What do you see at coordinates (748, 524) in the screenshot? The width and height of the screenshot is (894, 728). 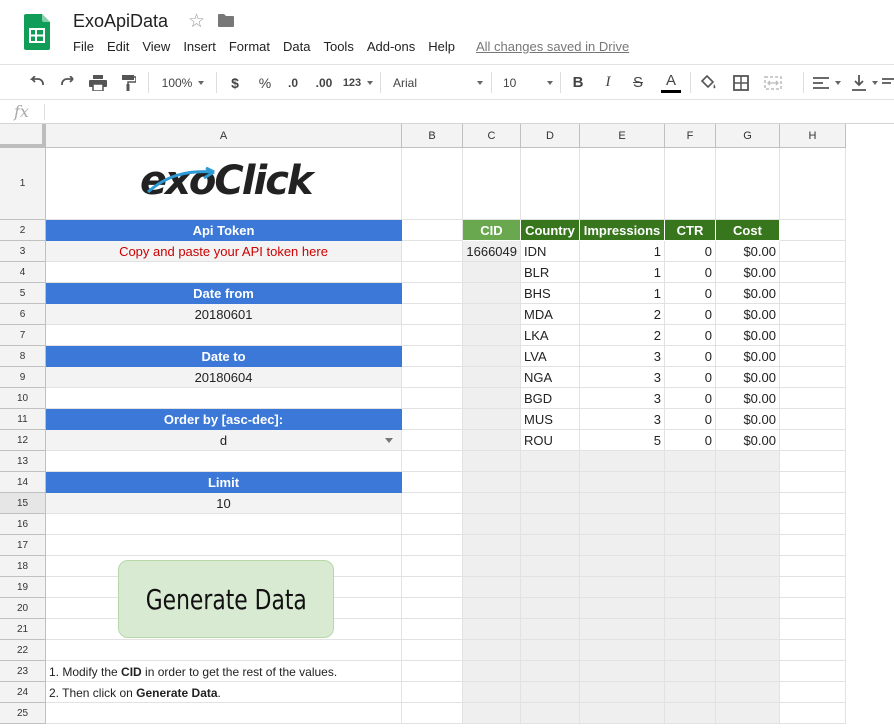 I see `cell-g16` at bounding box center [748, 524].